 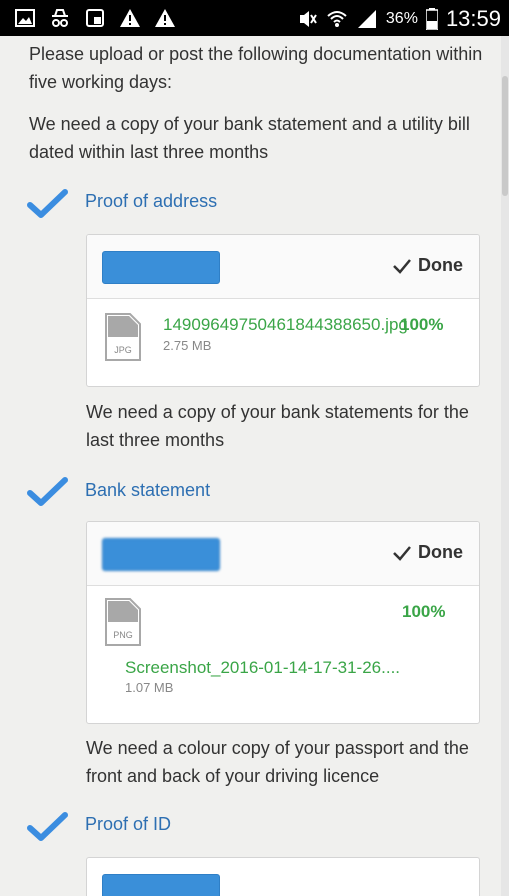 I want to click on status-bar: 36% 13:59, so click(x=254, y=18).